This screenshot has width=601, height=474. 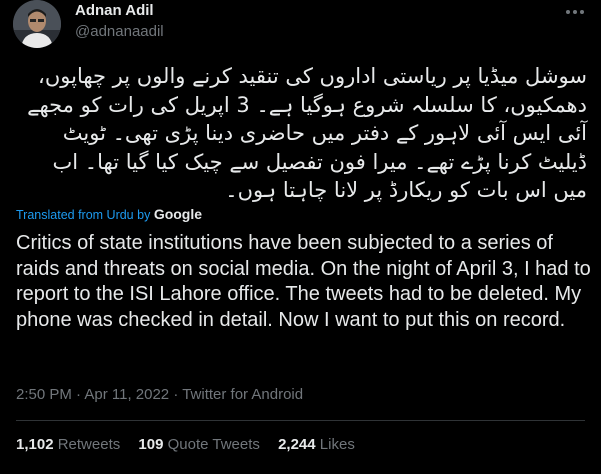 I want to click on quotes-label: Quote Tweets, so click(x=213, y=444).